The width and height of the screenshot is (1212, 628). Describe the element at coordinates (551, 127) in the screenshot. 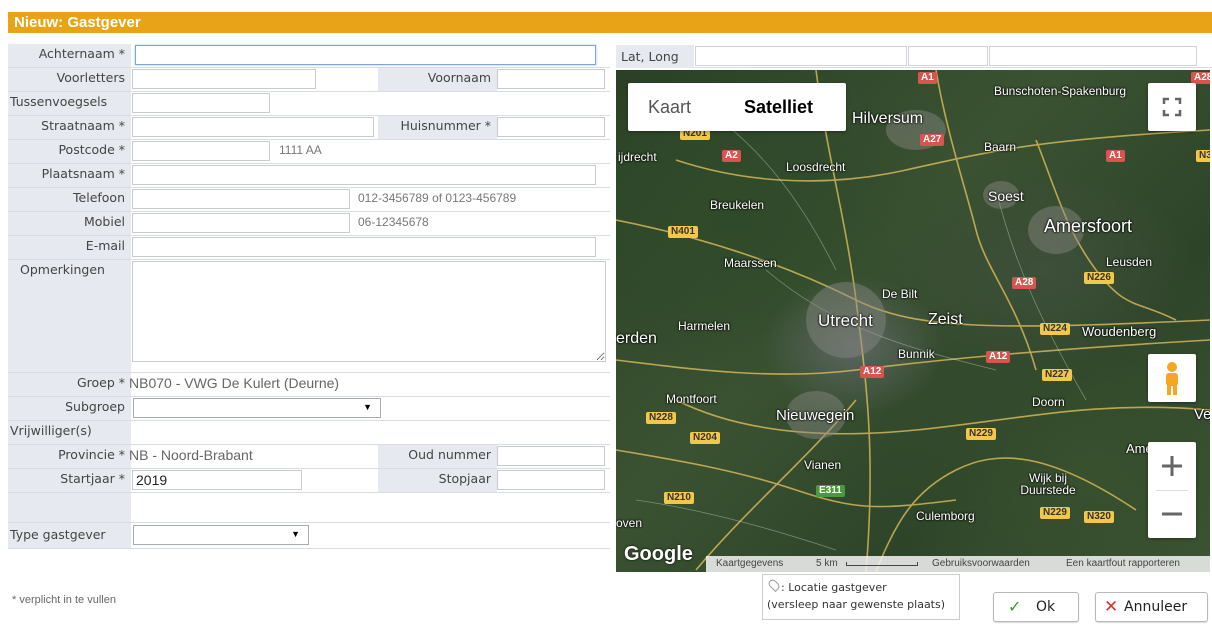

I see `huisnummer-input` at that location.